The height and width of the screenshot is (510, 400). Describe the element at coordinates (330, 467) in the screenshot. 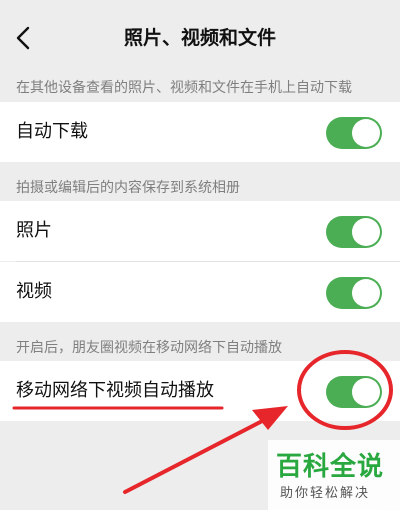

I see `watermark-main: 百科全说` at that location.